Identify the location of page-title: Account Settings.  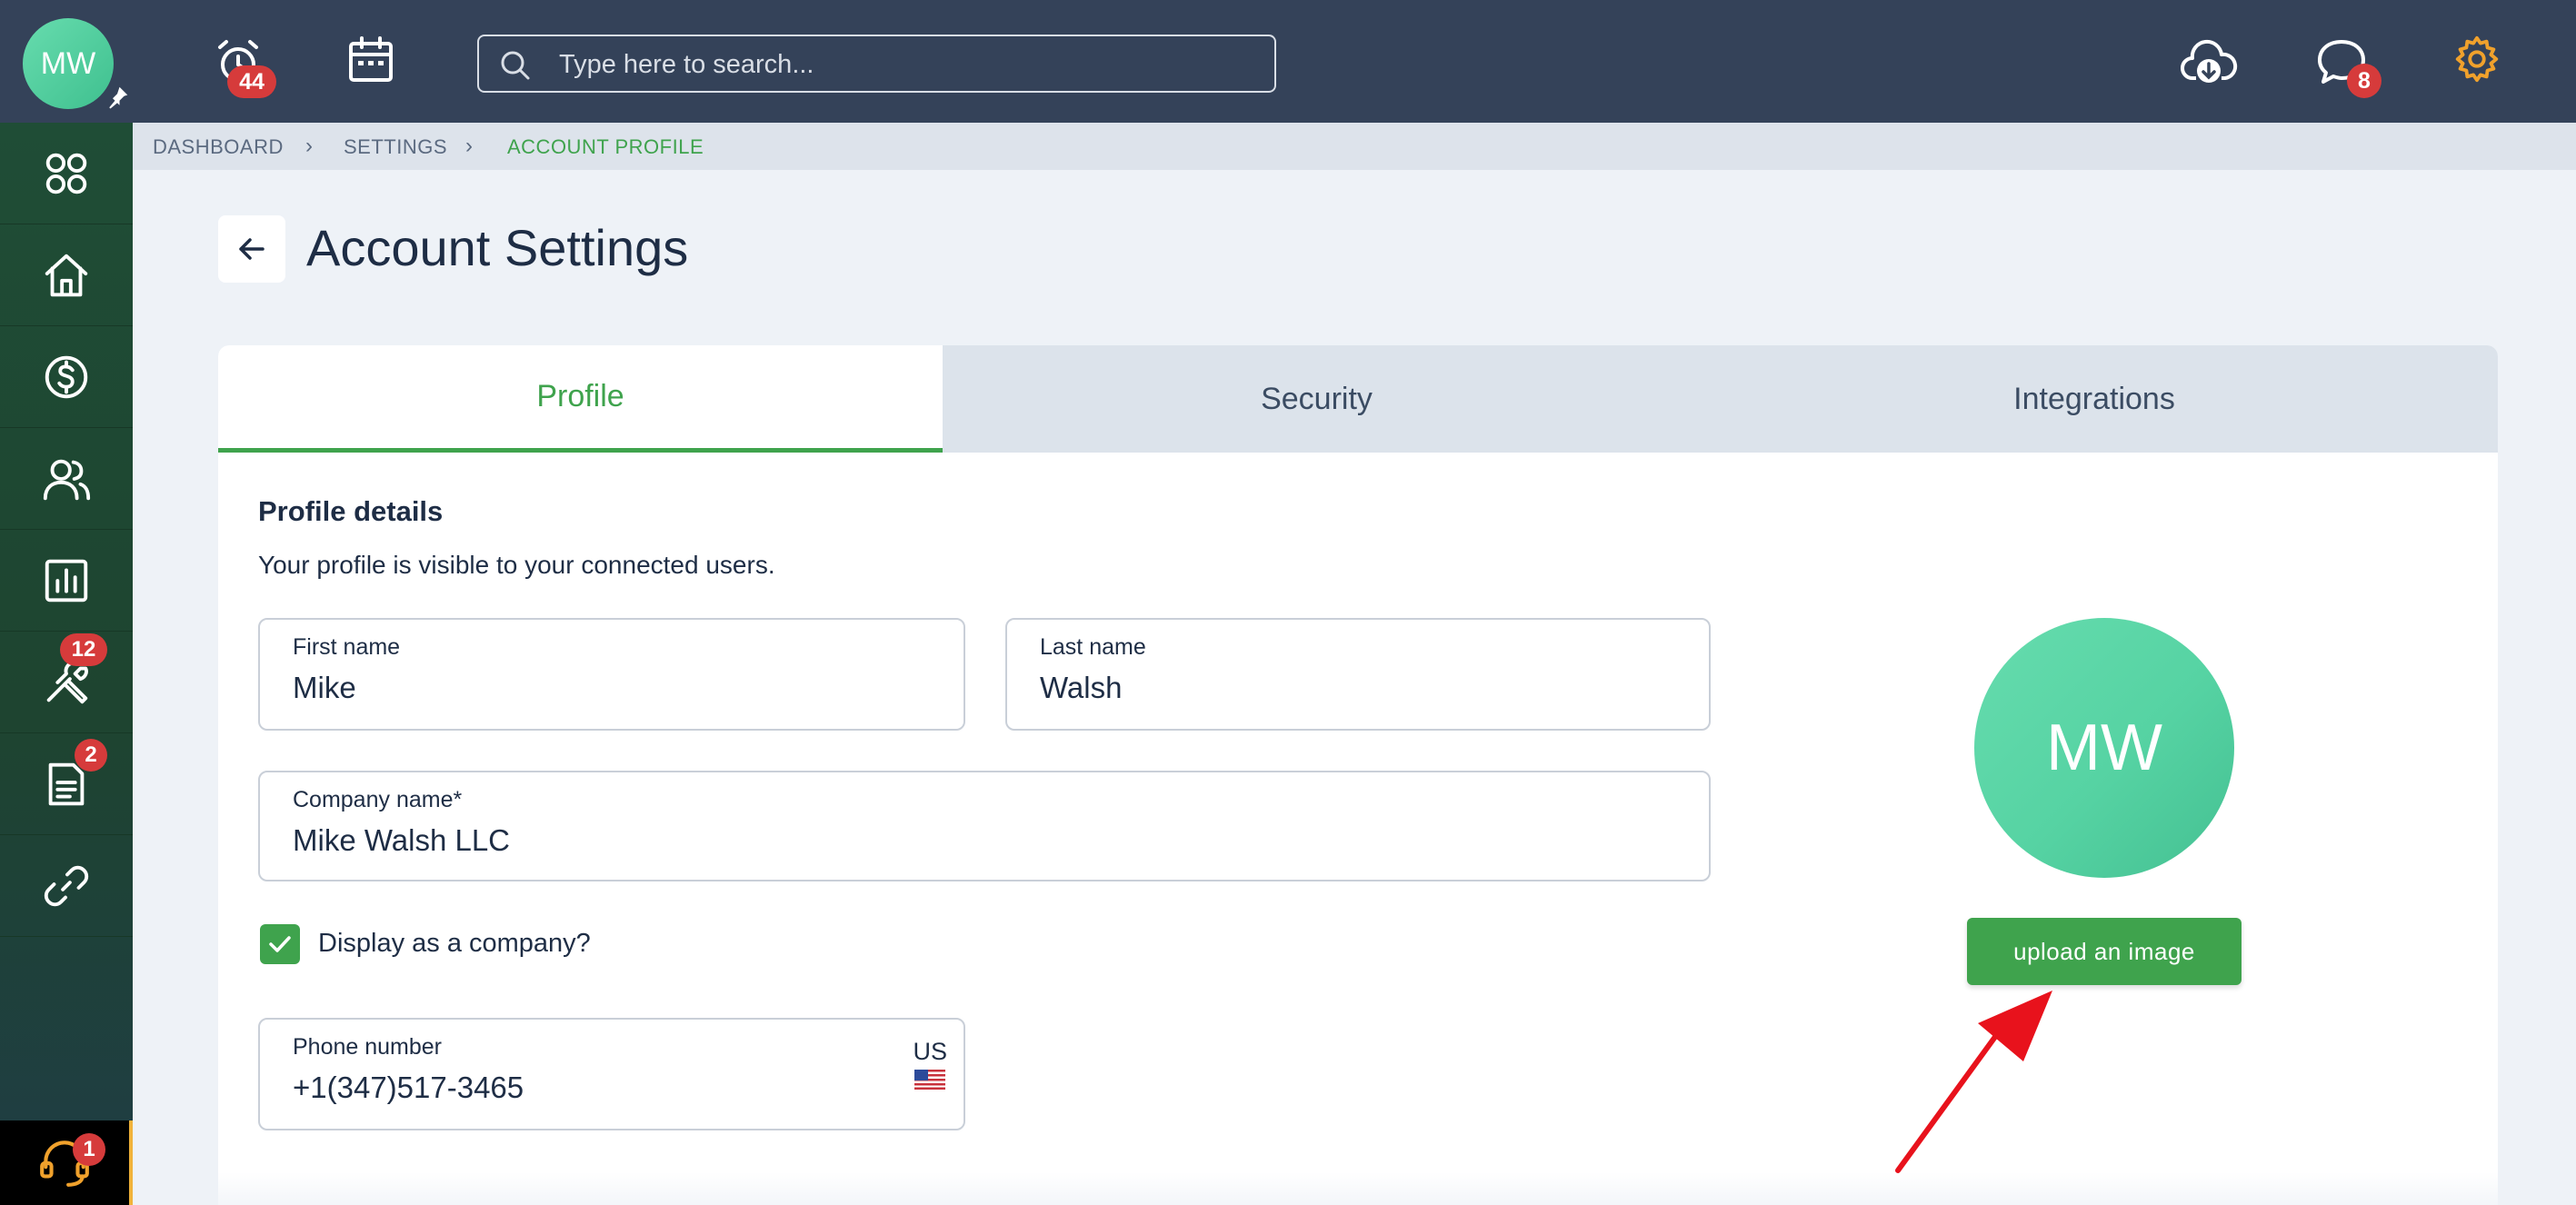
(497, 247).